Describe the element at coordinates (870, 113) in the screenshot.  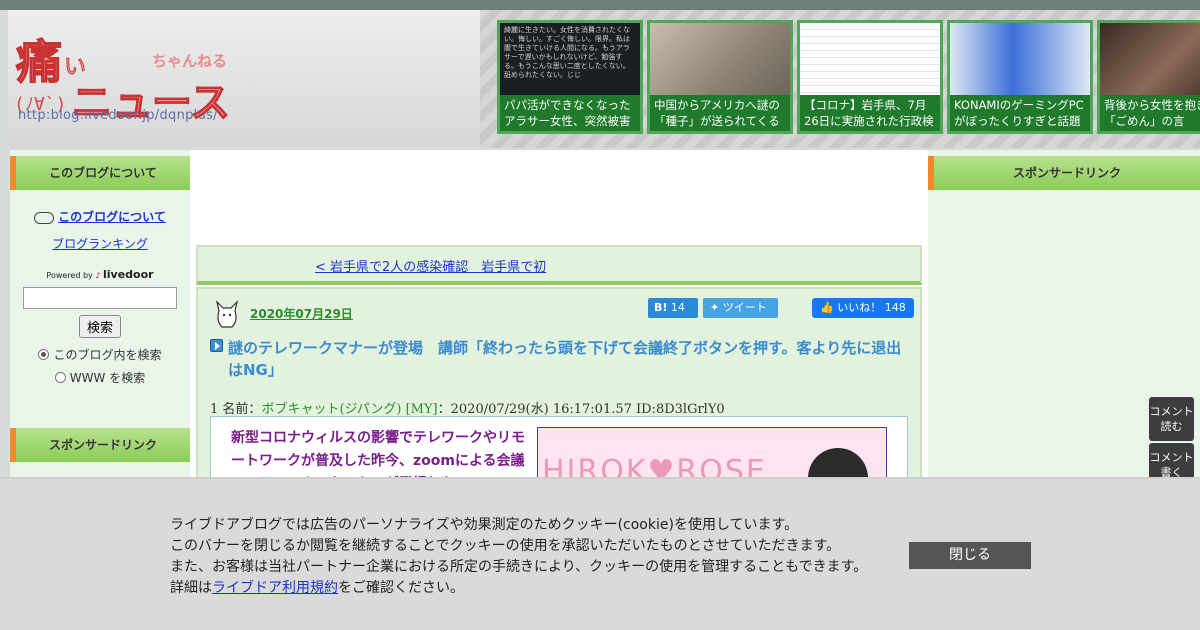
I see `thumbnail-caption: 【コロナ】岩手県、7月26日に実施された行政検査と` at that location.